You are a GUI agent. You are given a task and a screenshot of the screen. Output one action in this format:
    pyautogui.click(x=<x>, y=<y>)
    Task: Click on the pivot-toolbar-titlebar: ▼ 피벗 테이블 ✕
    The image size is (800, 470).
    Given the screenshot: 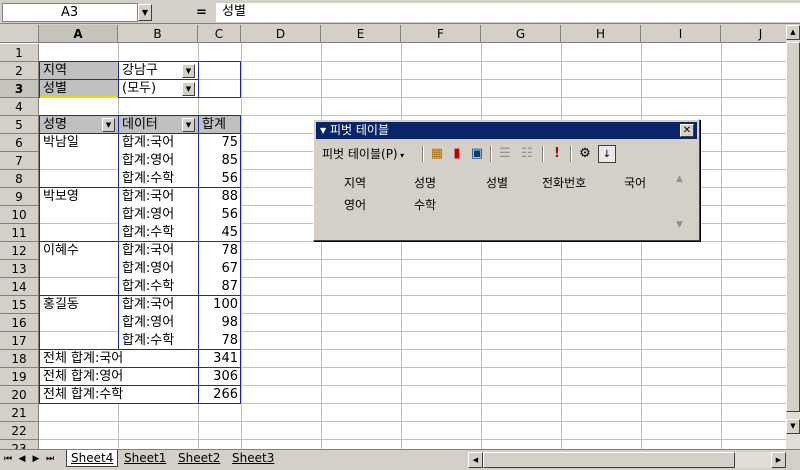 What is the action you would take?
    pyautogui.click(x=506, y=130)
    